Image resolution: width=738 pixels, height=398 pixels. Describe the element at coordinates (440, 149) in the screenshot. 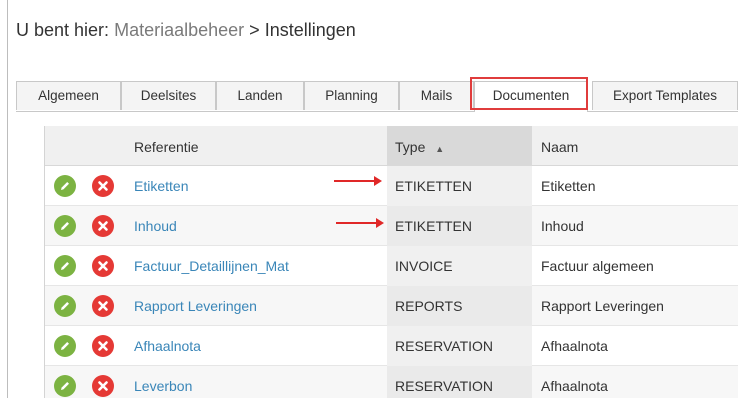

I see `sort-ascending-icon: ▲` at that location.